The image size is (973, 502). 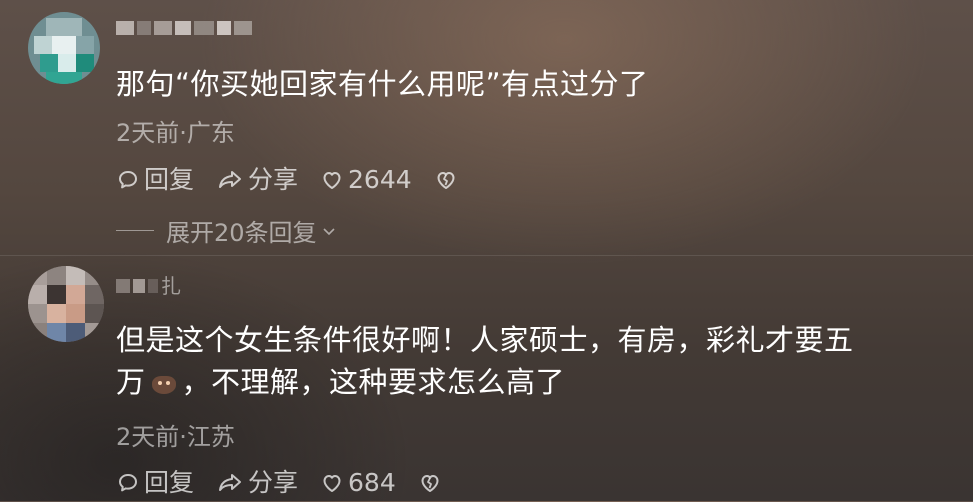 I want to click on emoji-icon, so click(x=163, y=385).